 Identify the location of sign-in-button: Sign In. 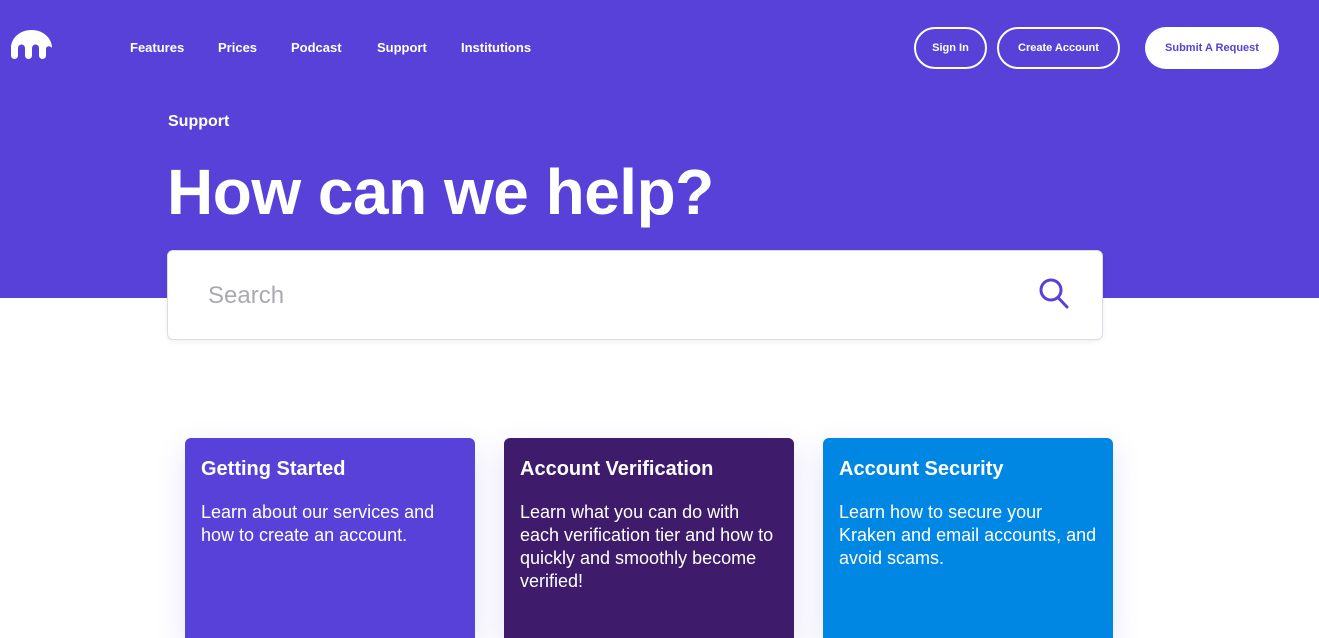
(950, 48).